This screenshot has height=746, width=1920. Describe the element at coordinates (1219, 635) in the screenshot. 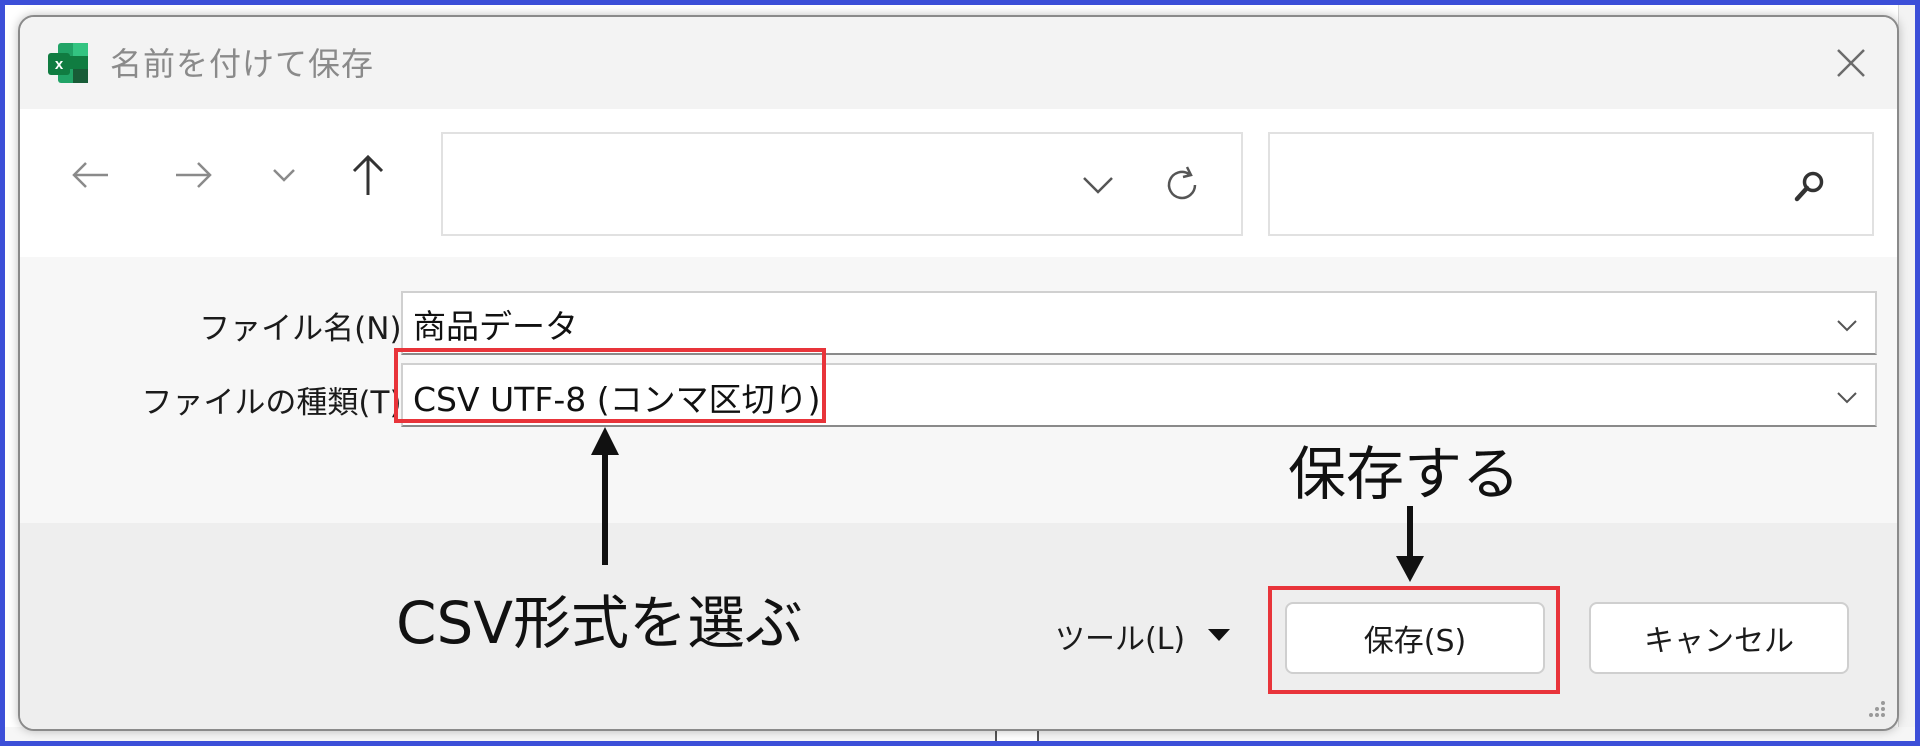

I see `tools-dropdown-icon` at that location.